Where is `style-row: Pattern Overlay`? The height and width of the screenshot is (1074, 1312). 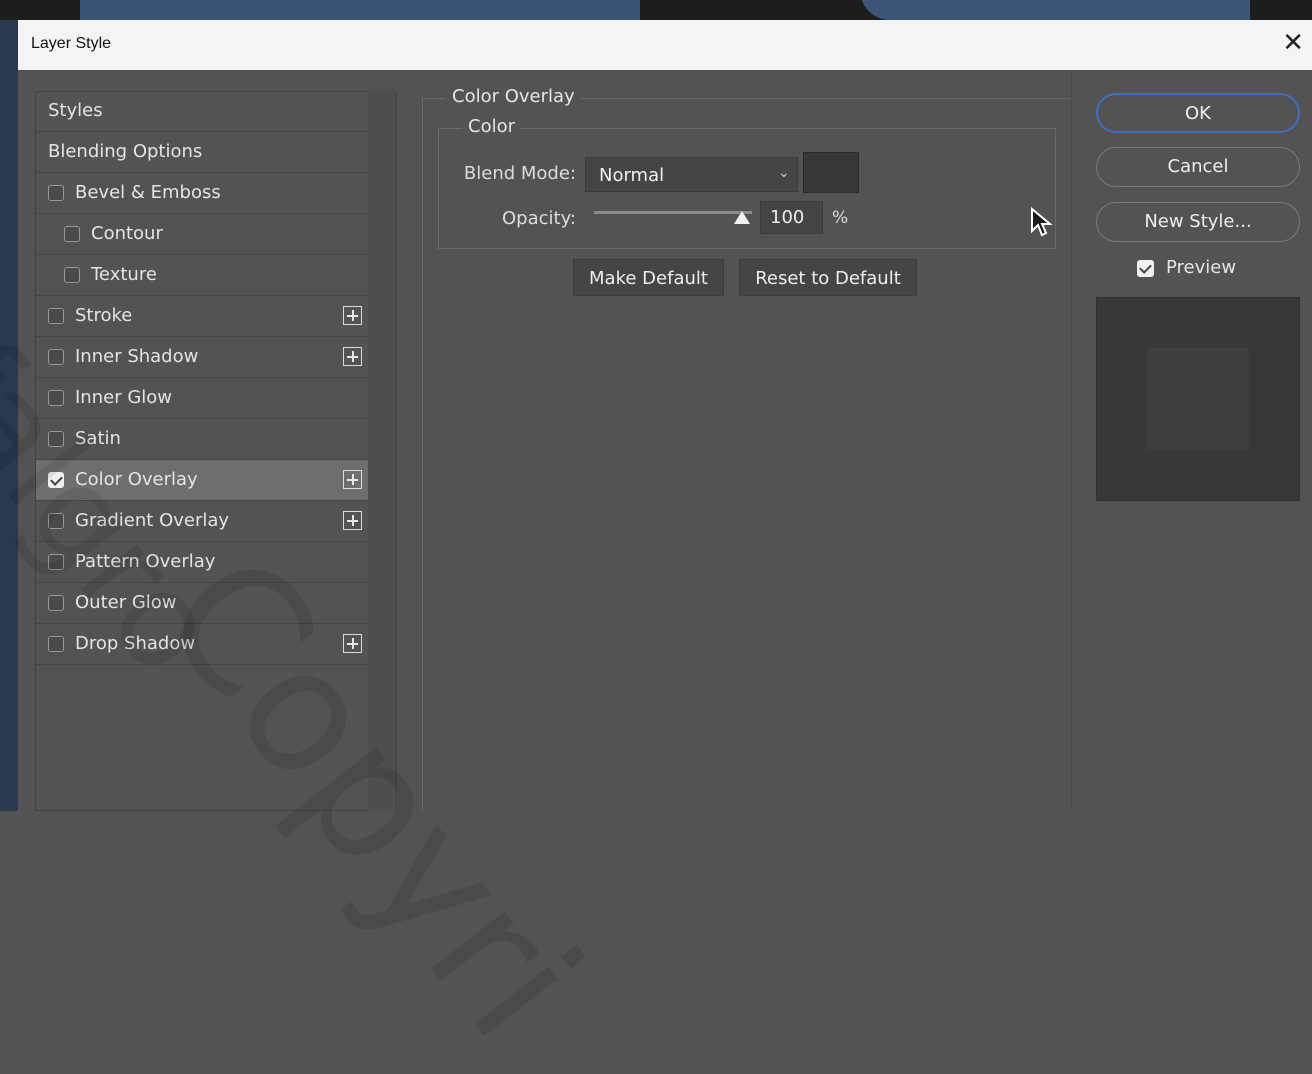 style-row: Pattern Overlay is located at coordinates (202, 562).